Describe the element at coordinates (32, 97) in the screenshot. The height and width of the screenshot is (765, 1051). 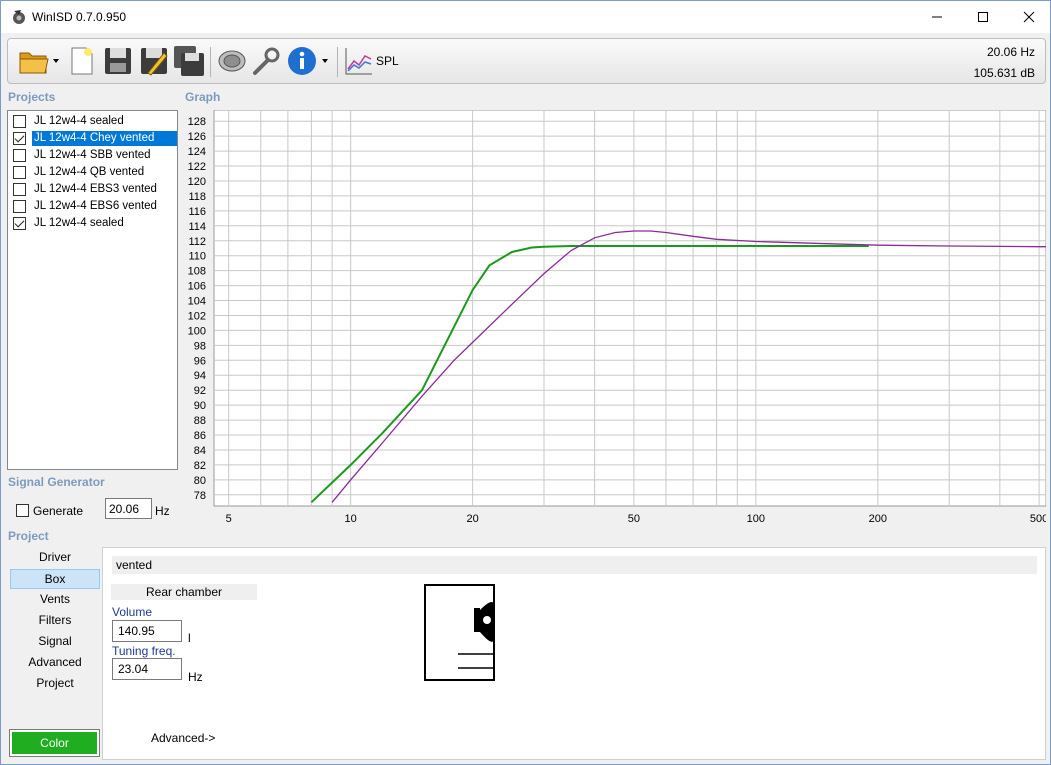
I see `projects-header: Projects` at that location.